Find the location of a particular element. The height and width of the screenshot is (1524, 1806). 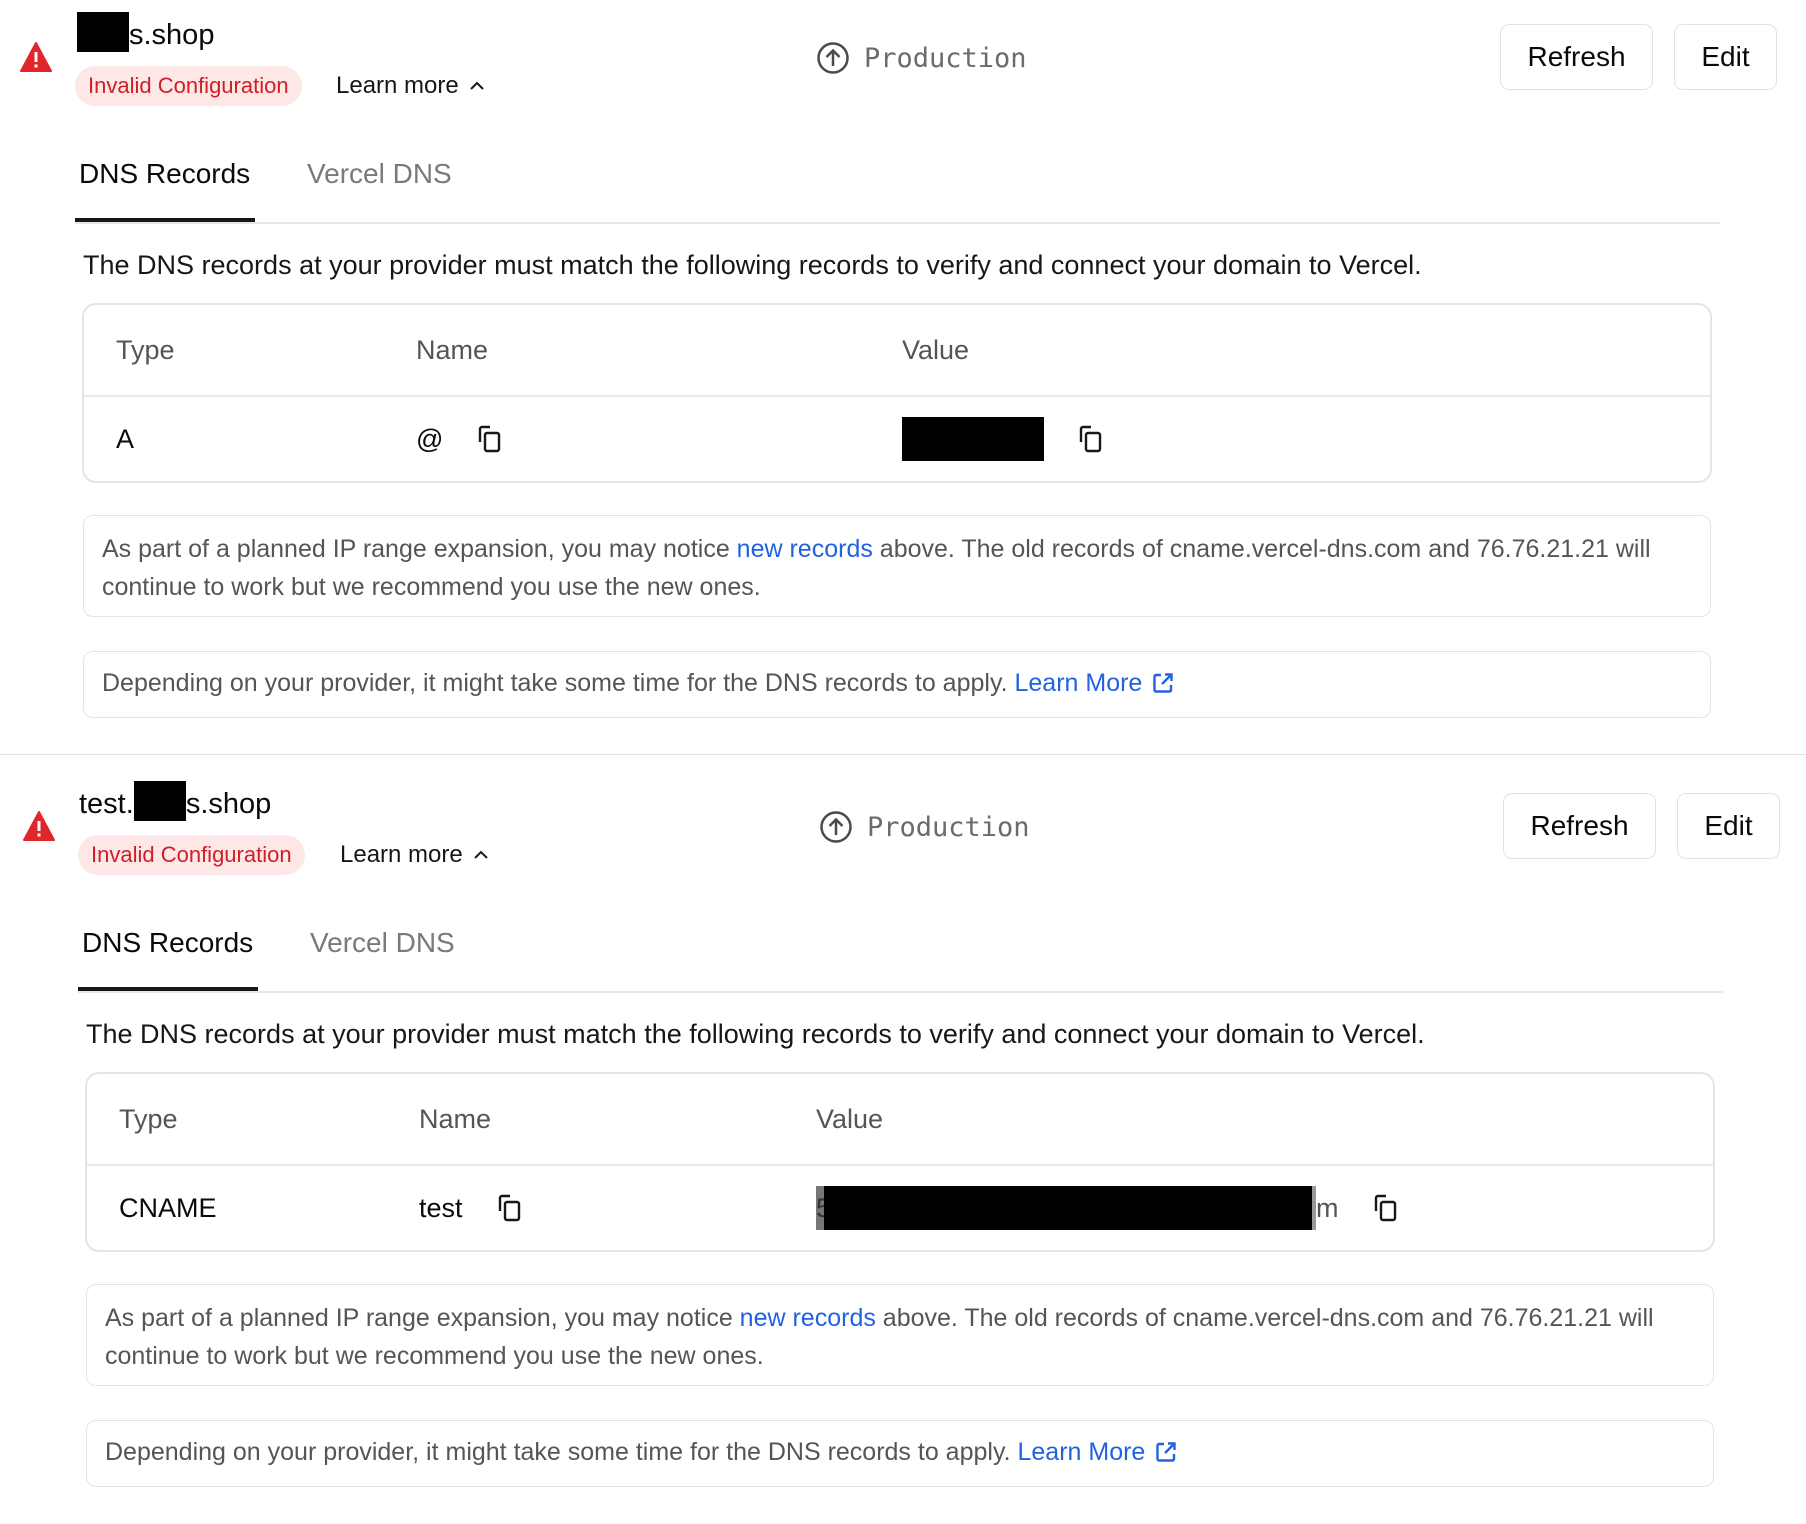

record-type: CNAME is located at coordinates (168, 1207).